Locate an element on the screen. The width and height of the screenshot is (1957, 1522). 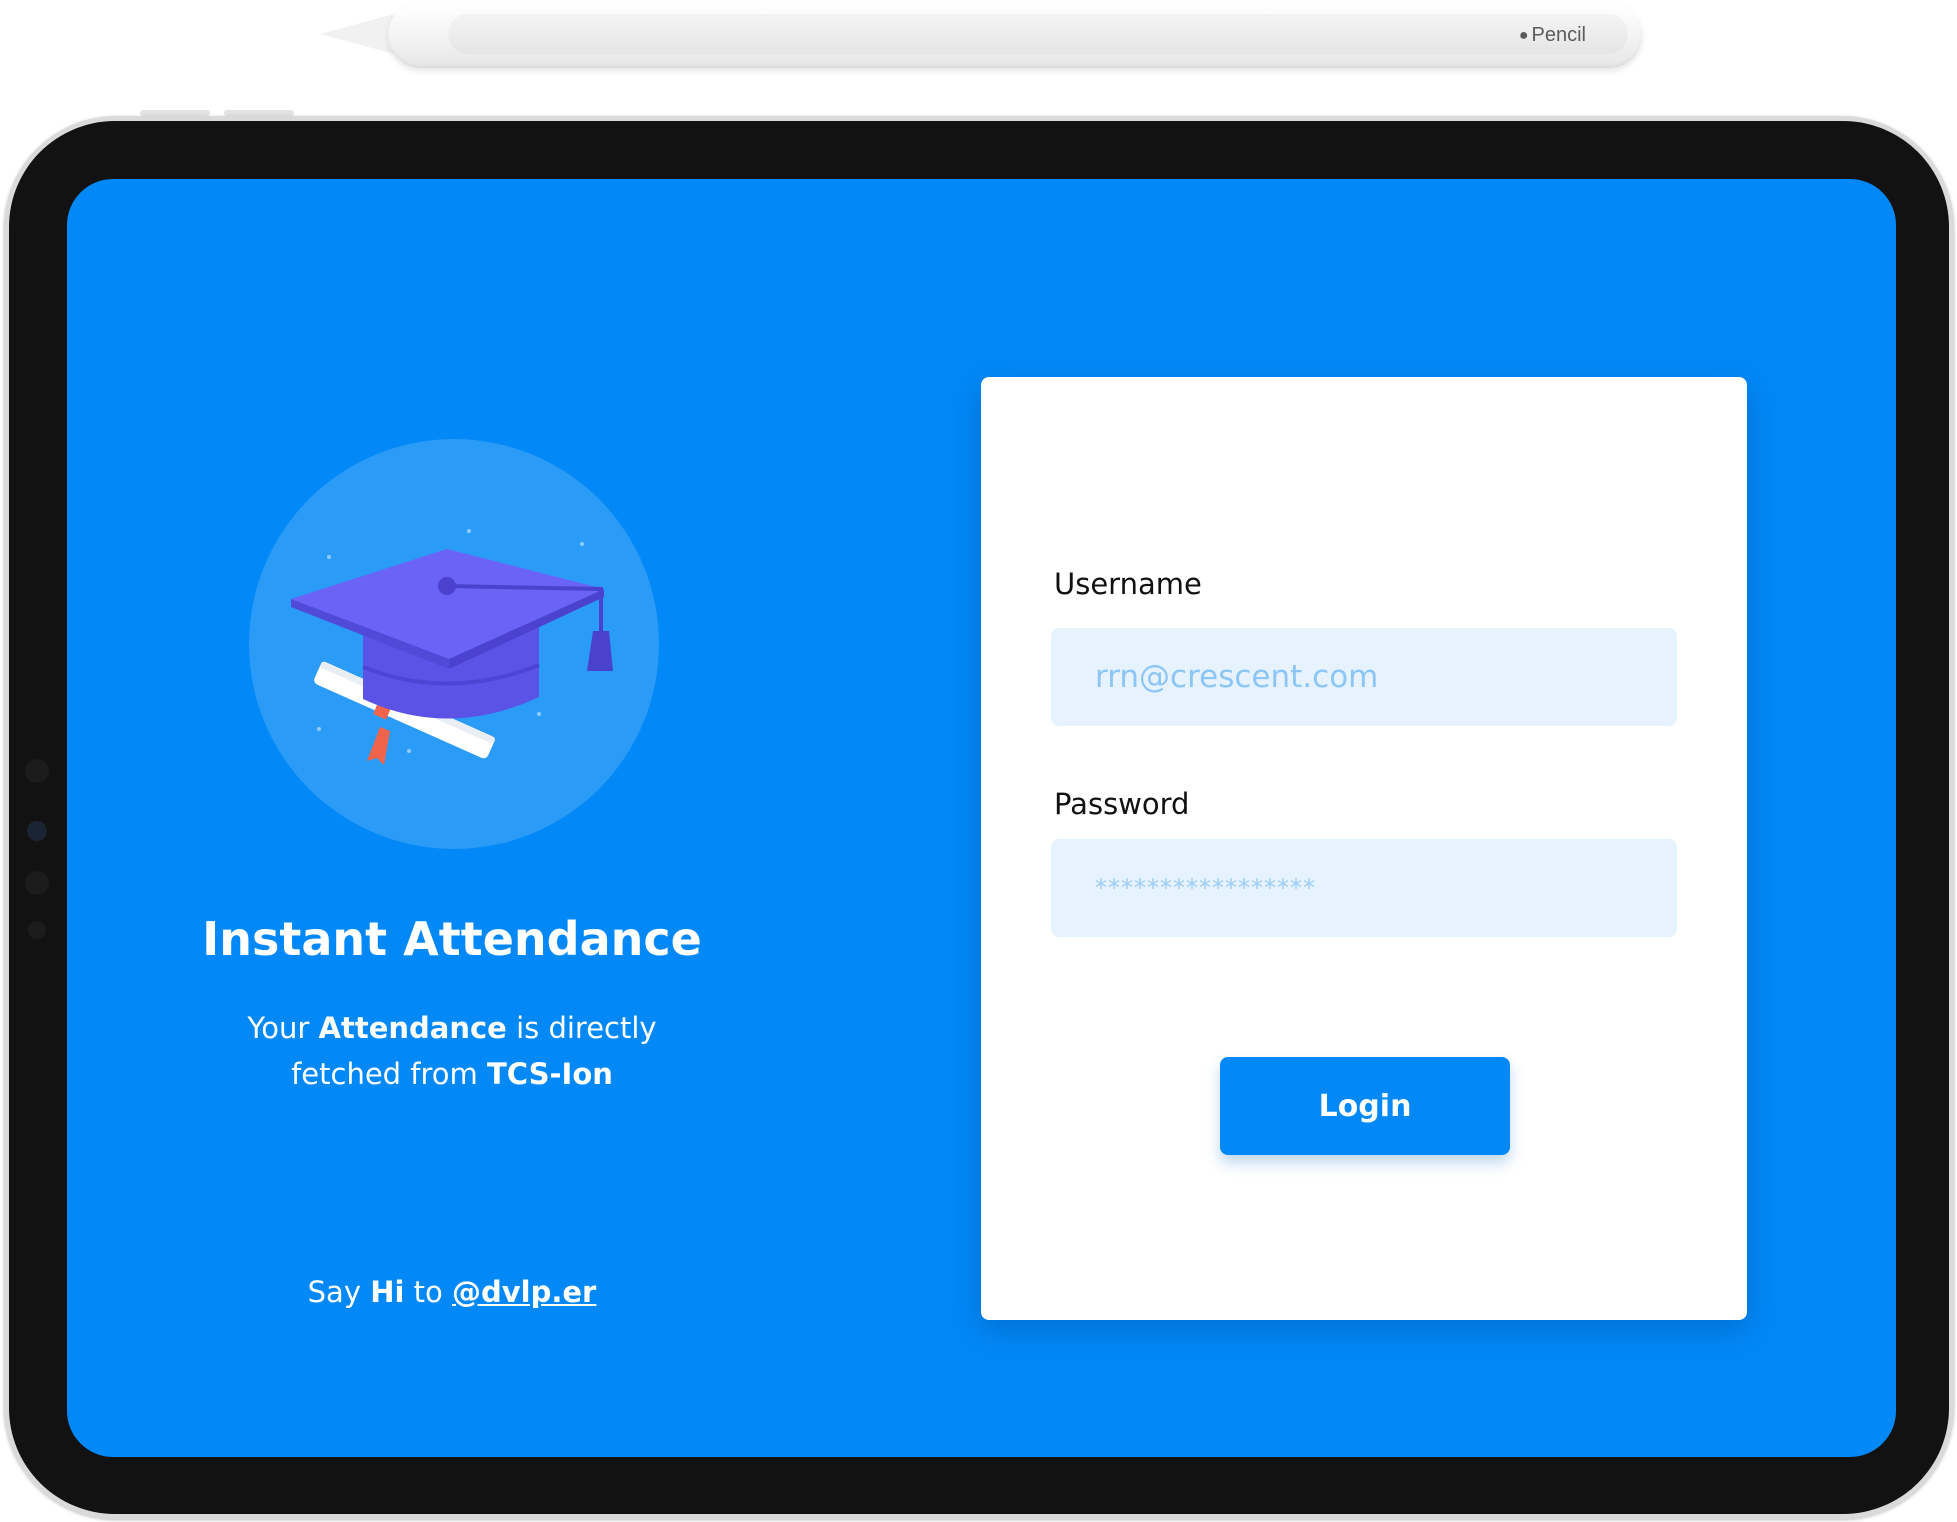
credit-footer: Say Hi to @dvlp.er is located at coordinates (452, 1292).